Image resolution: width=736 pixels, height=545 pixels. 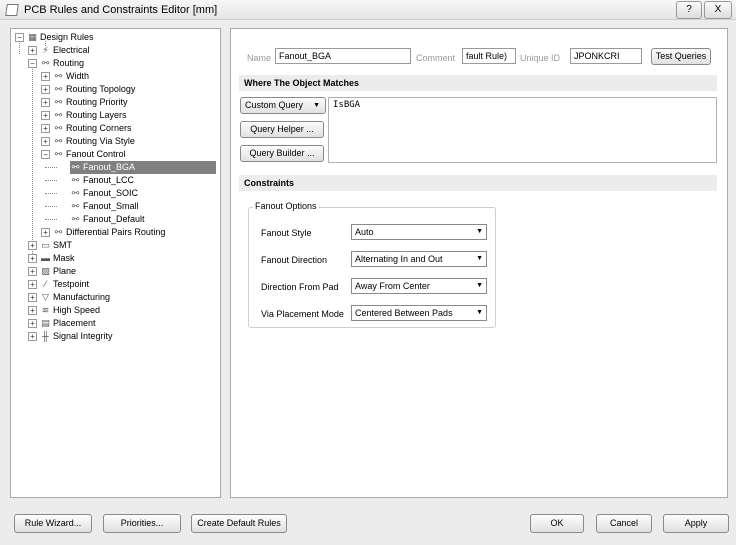 What do you see at coordinates (45, 271) in the screenshot?
I see `plane-icon: ▨` at bounding box center [45, 271].